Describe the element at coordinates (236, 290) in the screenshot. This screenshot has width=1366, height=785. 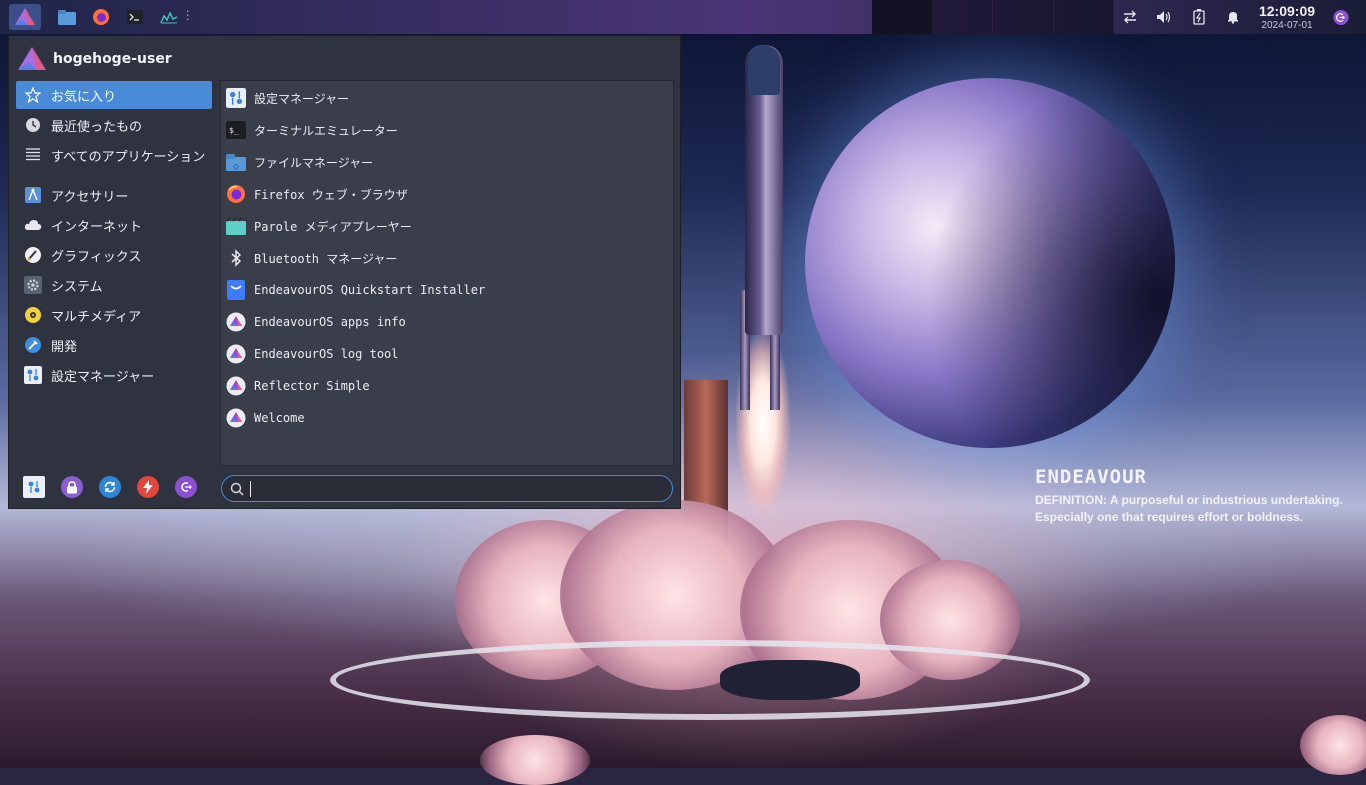
I see `quickstart-icon` at that location.